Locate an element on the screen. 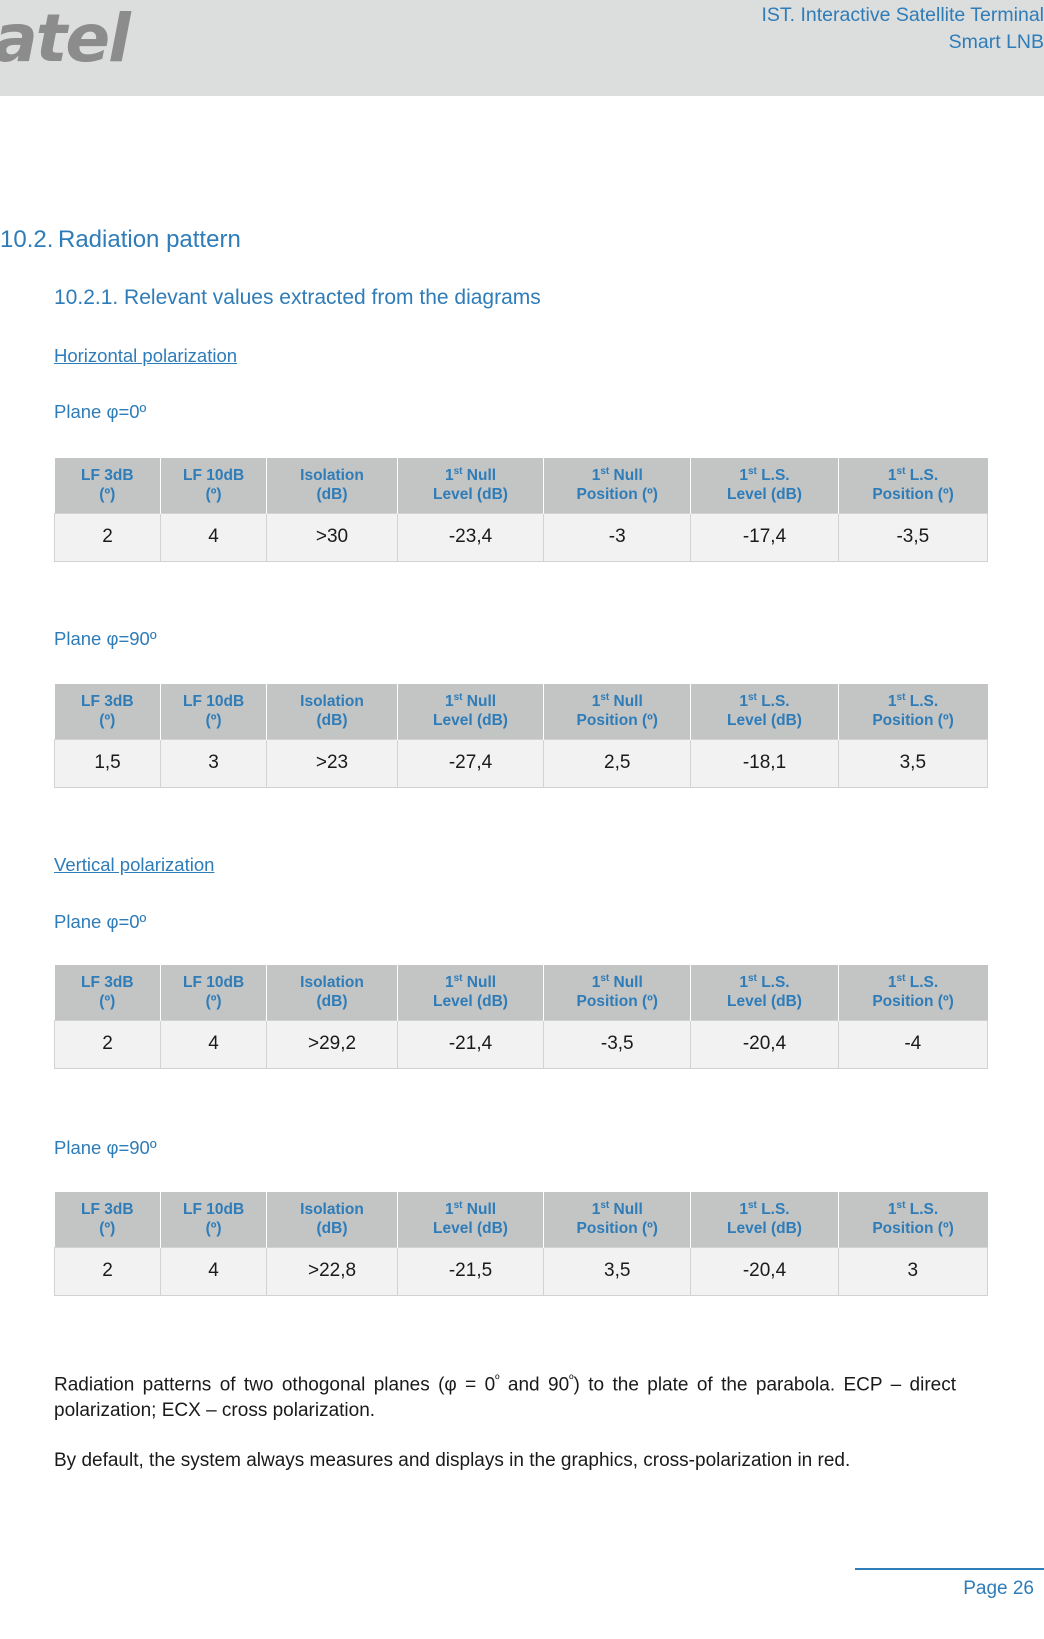 The height and width of the screenshot is (1639, 1044). cell-isolation: >23 is located at coordinates (332, 763).